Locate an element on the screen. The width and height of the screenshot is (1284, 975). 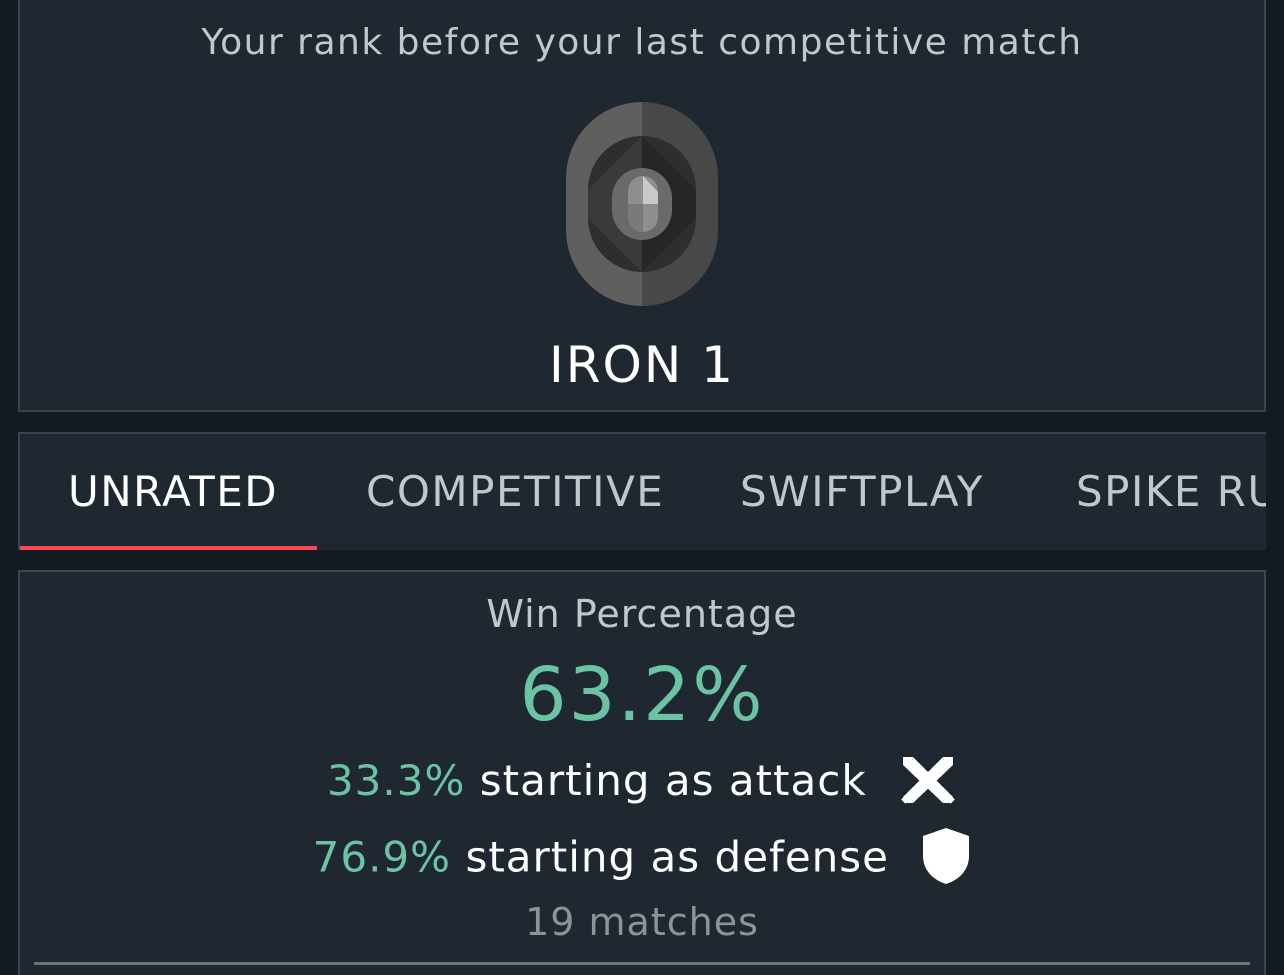
shield-icon is located at coordinates (946, 856).